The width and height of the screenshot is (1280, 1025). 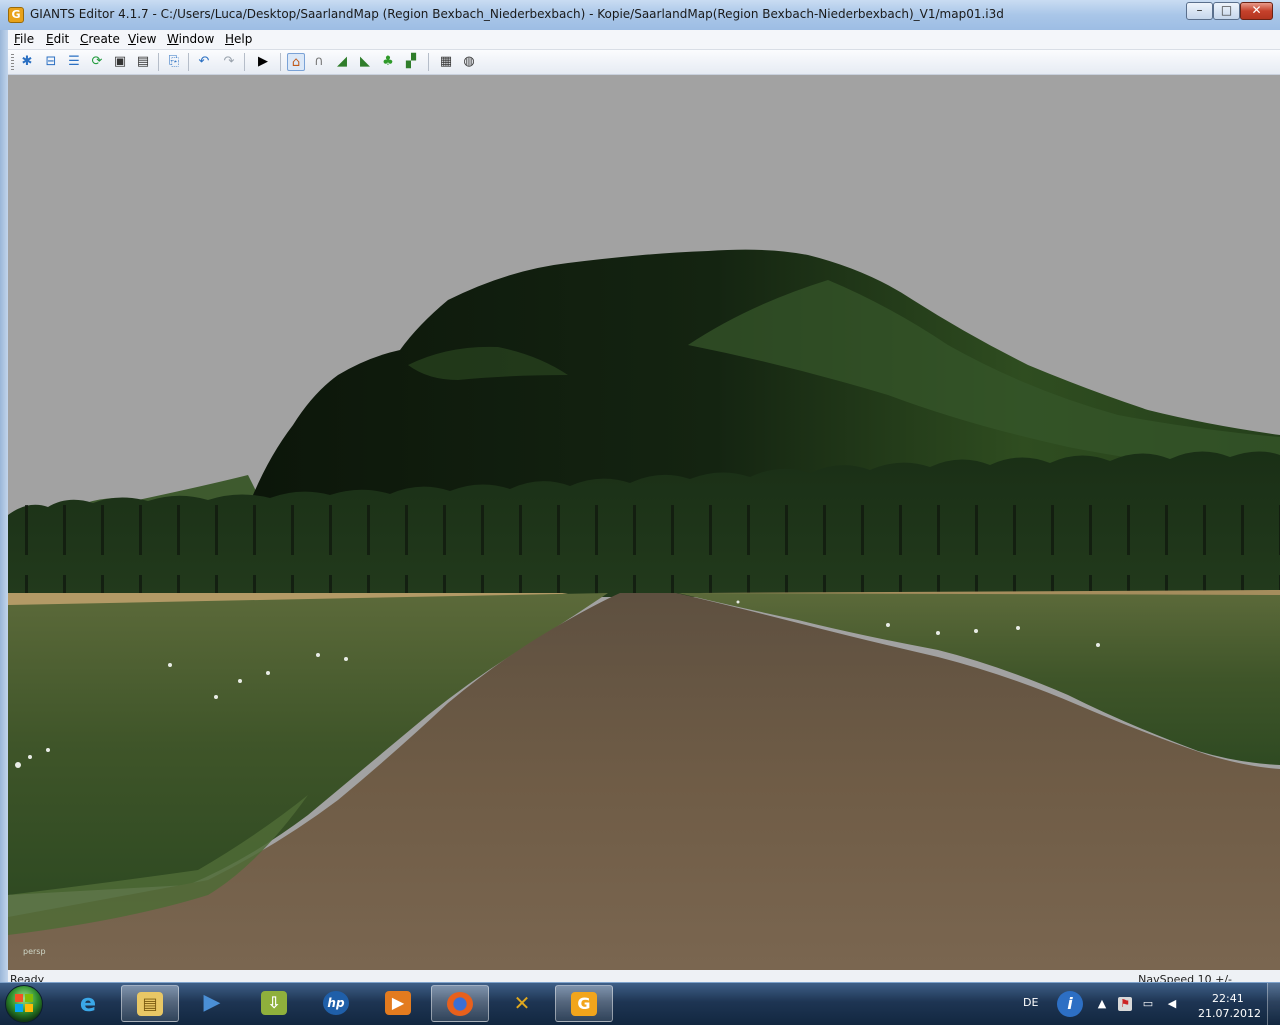 What do you see at coordinates (469, 62) in the screenshot?
I see `checker-sphere-icon: ◍` at bounding box center [469, 62].